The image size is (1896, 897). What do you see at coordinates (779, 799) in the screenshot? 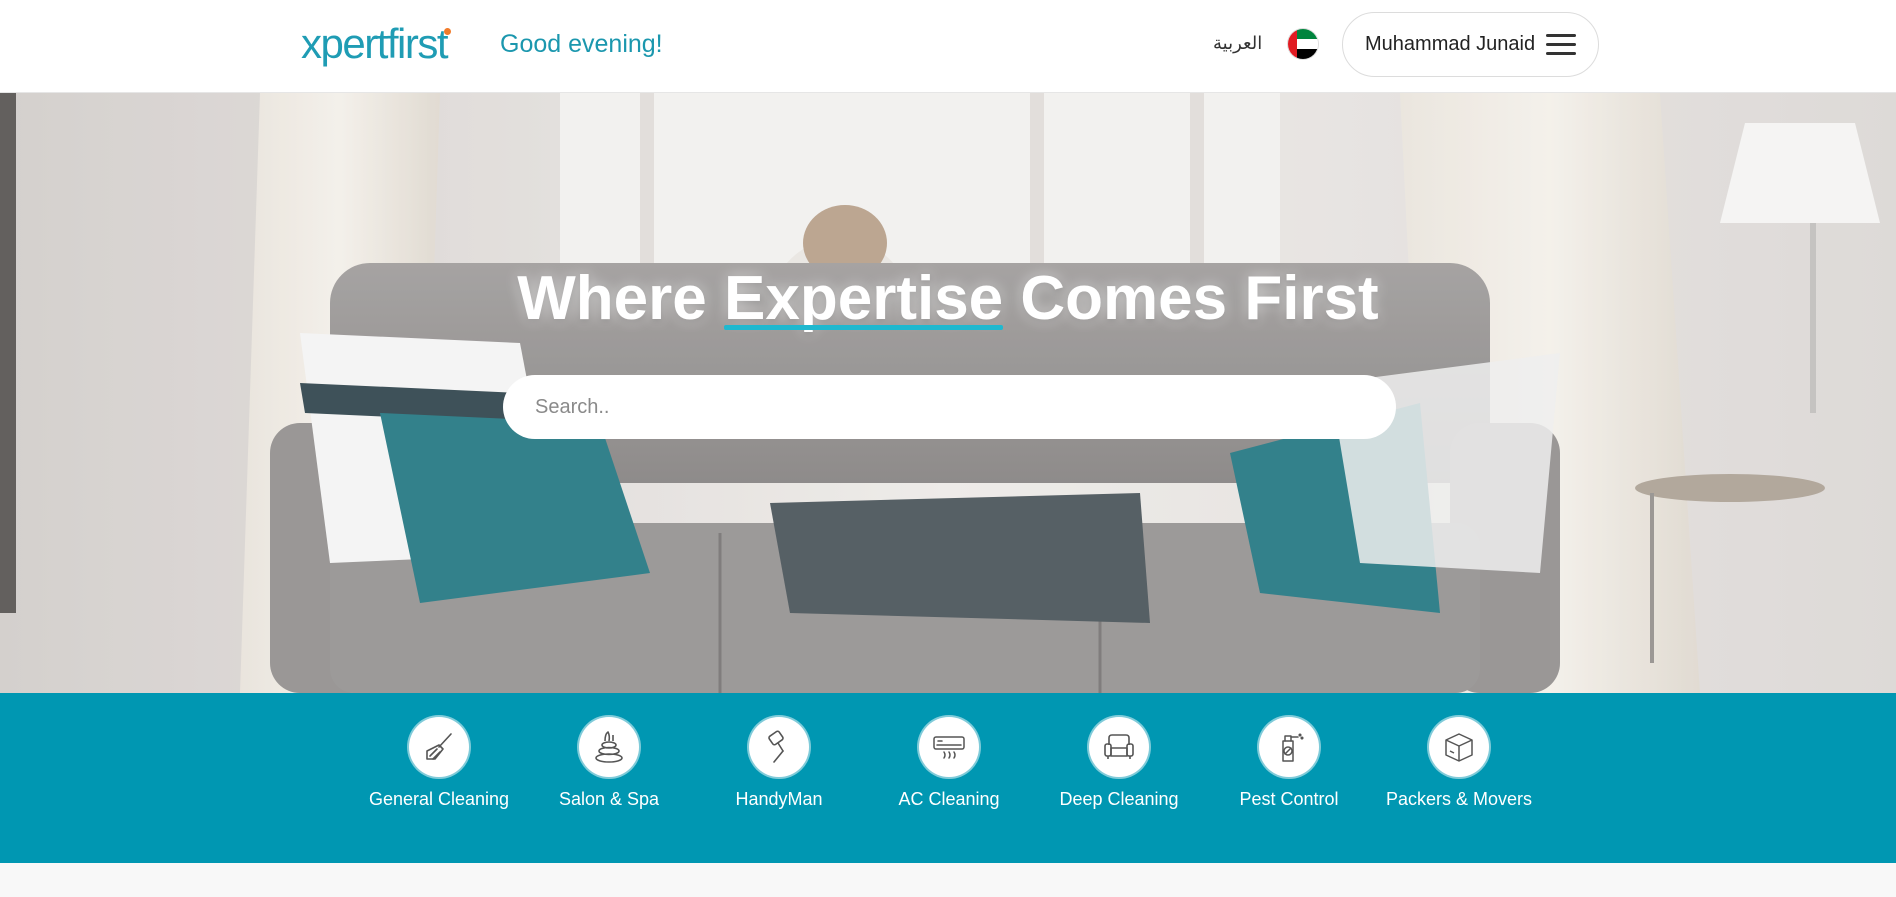
I see `category-label: HandyMan` at bounding box center [779, 799].